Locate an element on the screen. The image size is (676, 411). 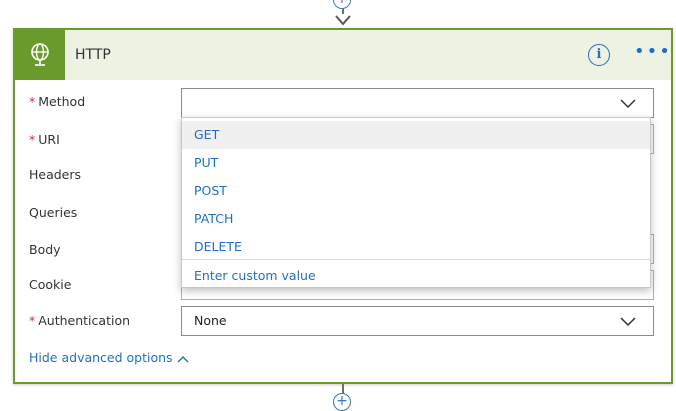
uri-label-text: URI is located at coordinates (49, 139).